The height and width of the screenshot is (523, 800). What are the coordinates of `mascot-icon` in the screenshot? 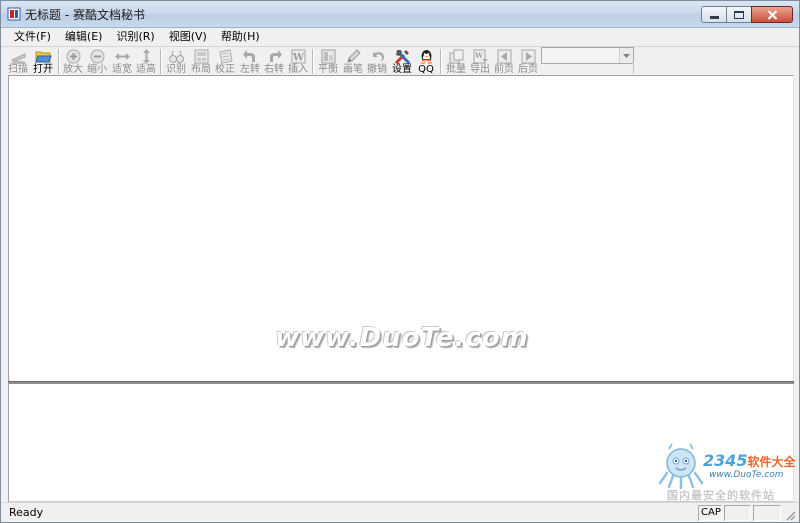 It's located at (681, 466).